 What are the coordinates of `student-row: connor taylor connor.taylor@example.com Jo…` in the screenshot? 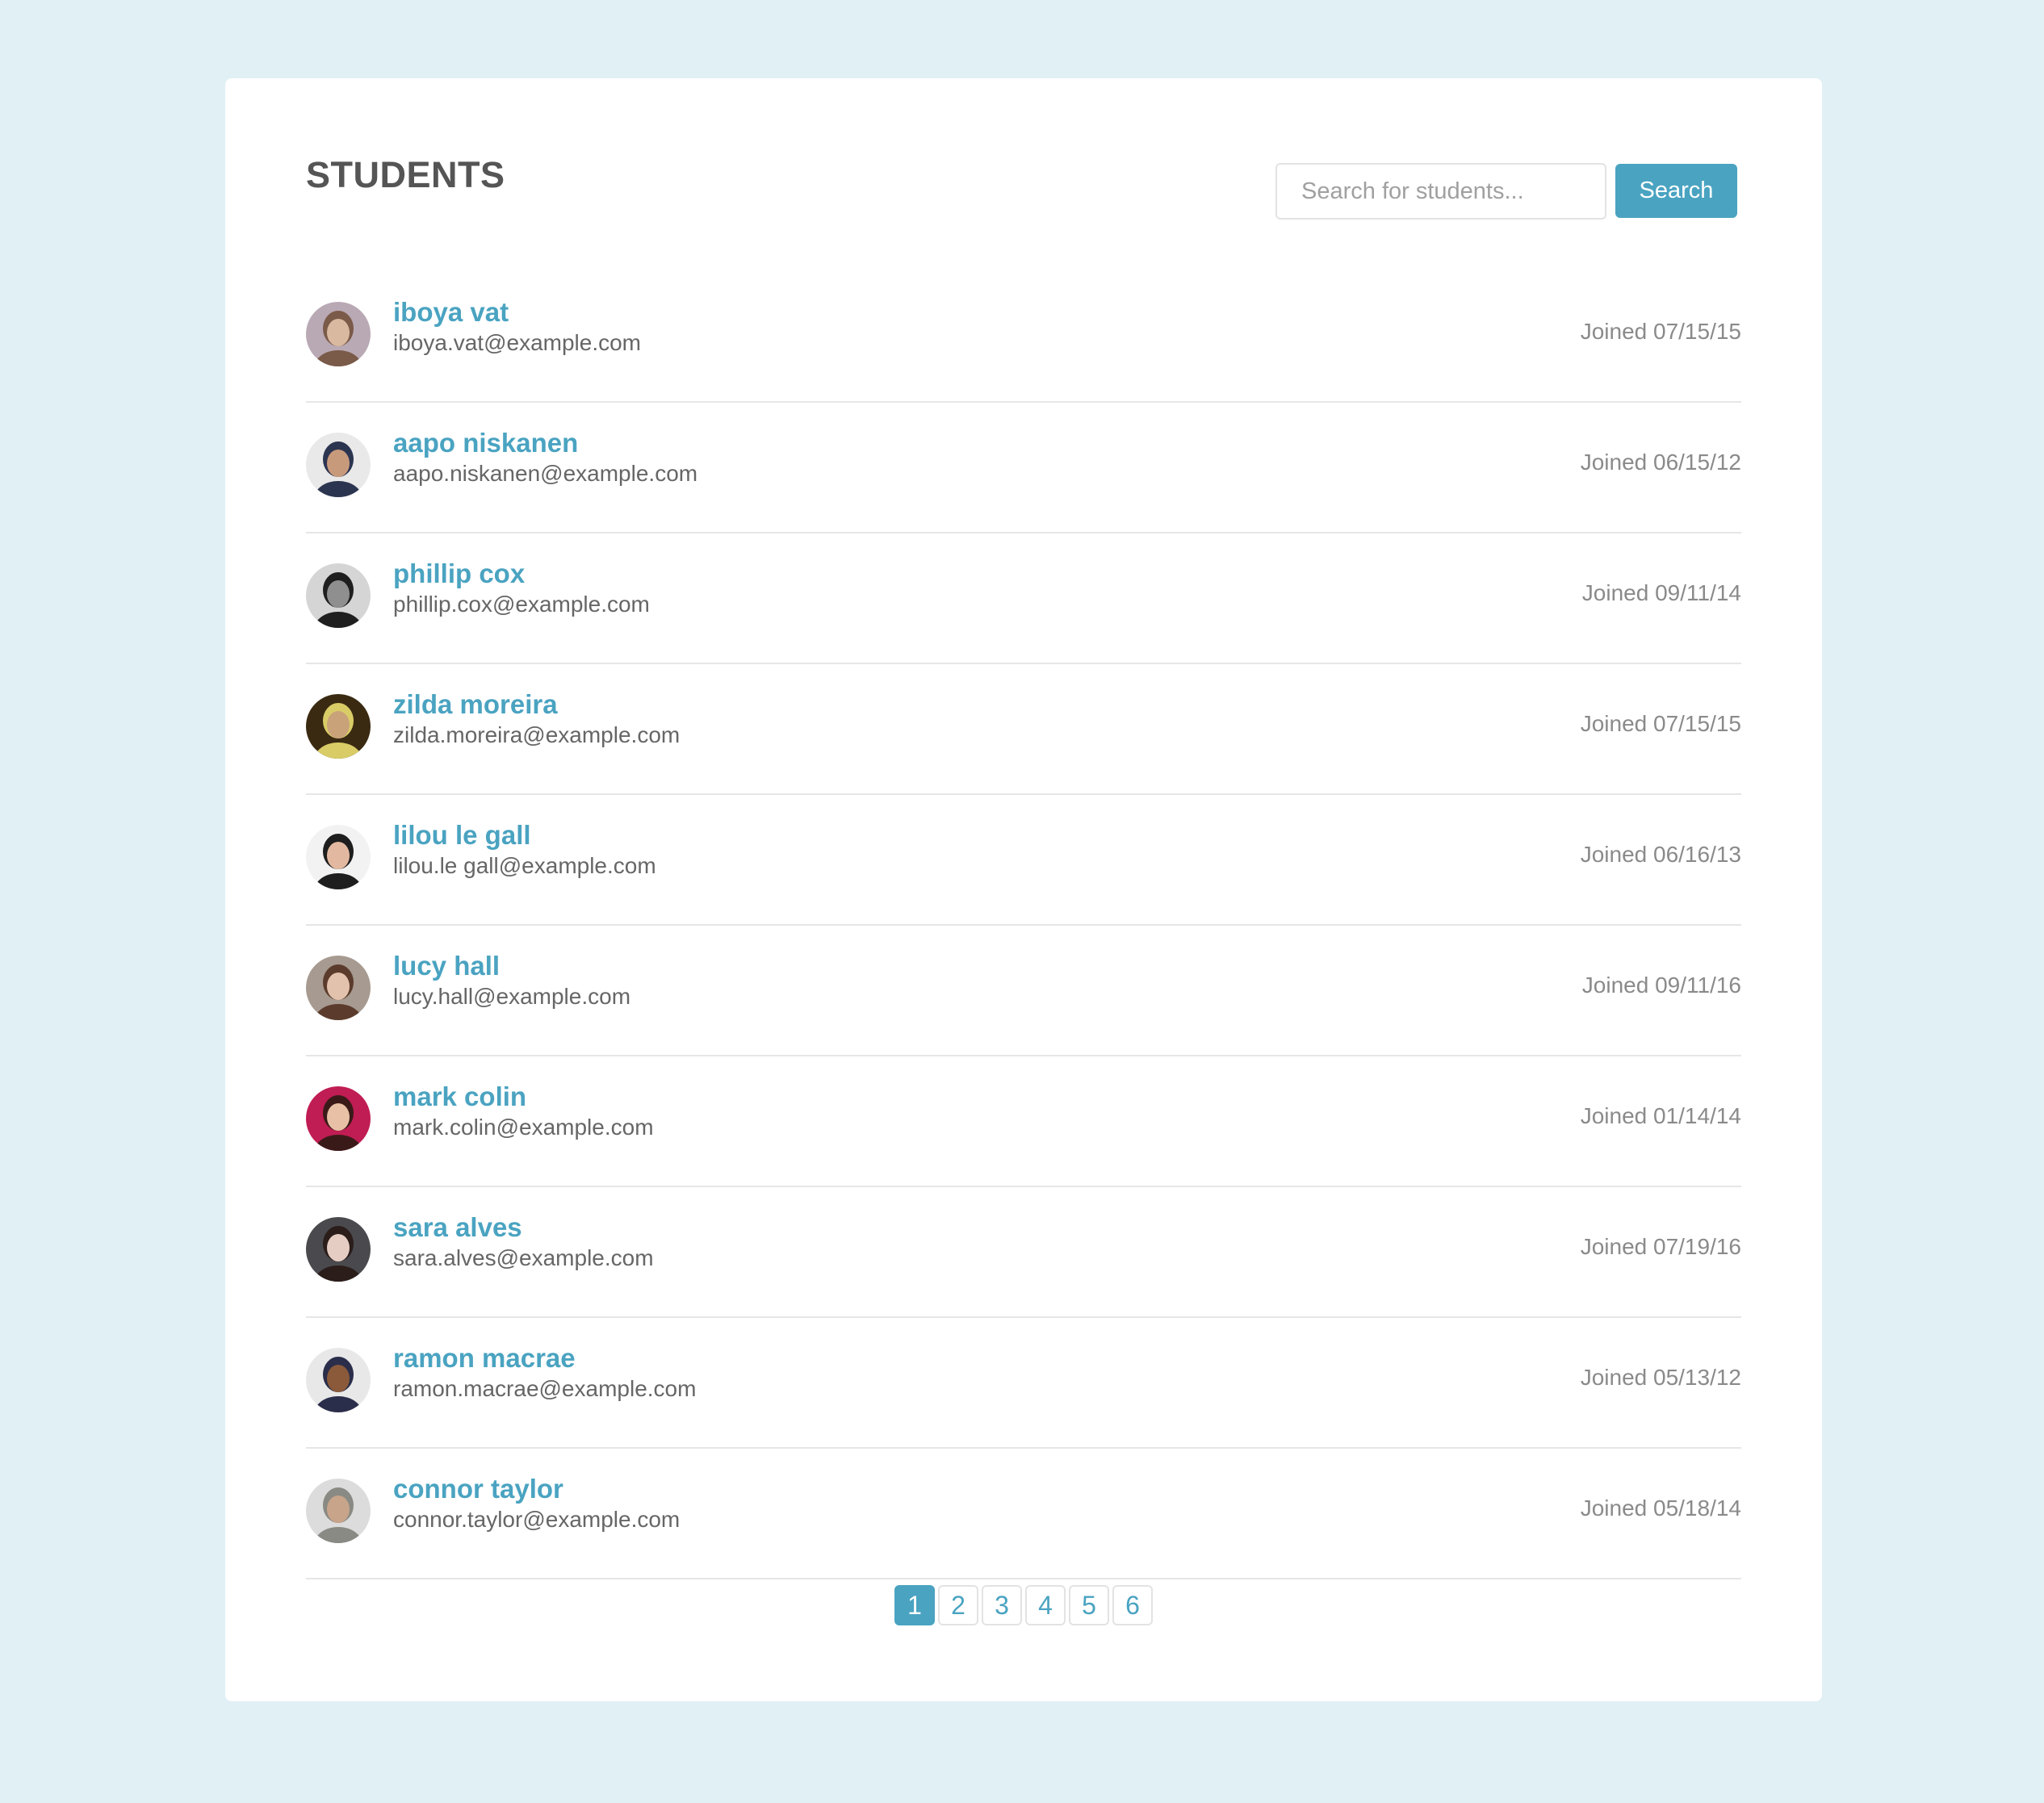 It's located at (1024, 1514).